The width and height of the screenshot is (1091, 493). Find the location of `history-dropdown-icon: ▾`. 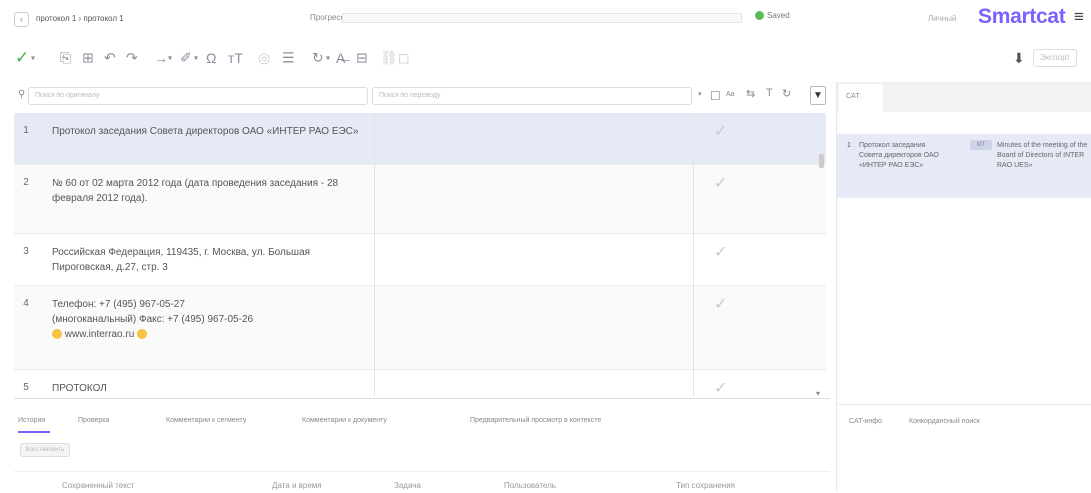

history-dropdown-icon: ▾ is located at coordinates (328, 58).